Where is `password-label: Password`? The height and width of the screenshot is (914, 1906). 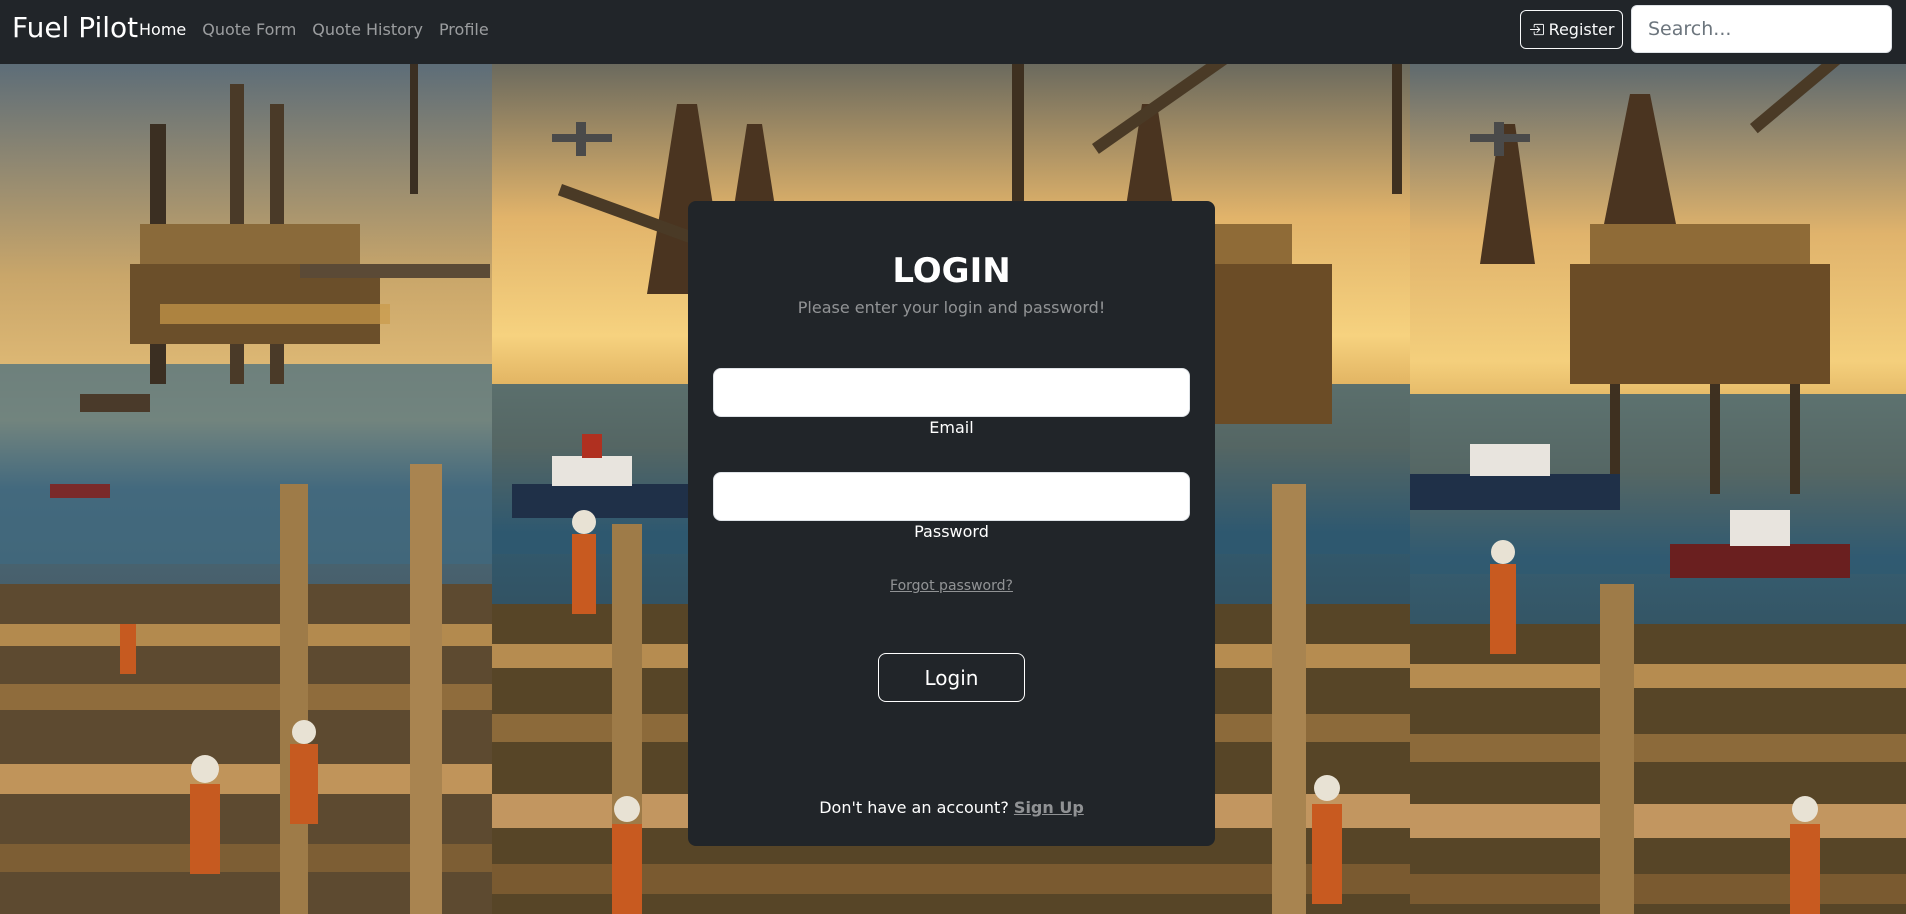
password-label: Password is located at coordinates (951, 531).